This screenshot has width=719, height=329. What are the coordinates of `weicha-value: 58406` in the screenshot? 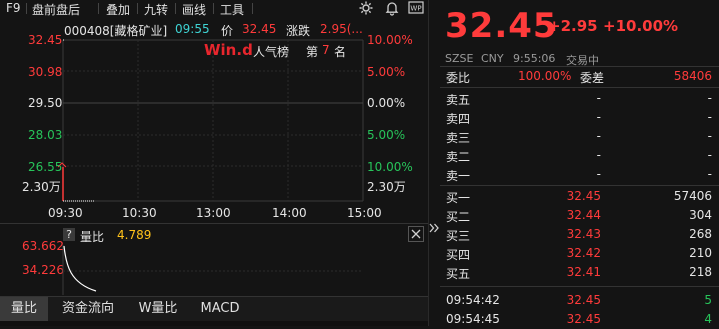 It's located at (692, 76).